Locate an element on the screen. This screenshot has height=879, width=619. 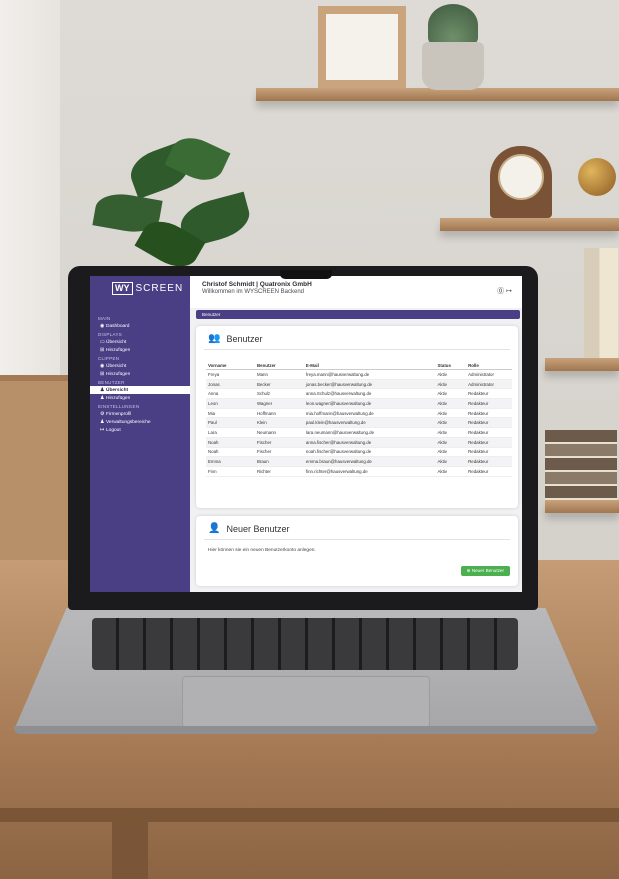
sidebar-item-users-overview: ♟ Übersicht is located at coordinates (140, 390).